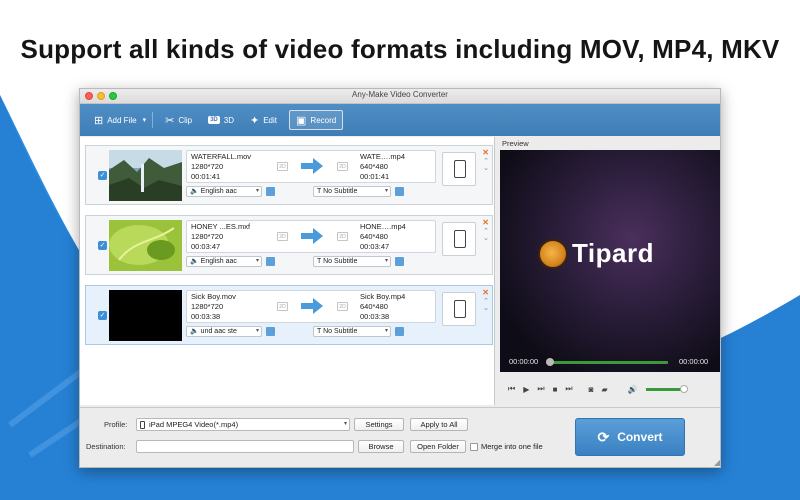 The height and width of the screenshot is (500, 800). I want to click on preview-player: Tipard 00:00:00 00:00:00, so click(610, 261).